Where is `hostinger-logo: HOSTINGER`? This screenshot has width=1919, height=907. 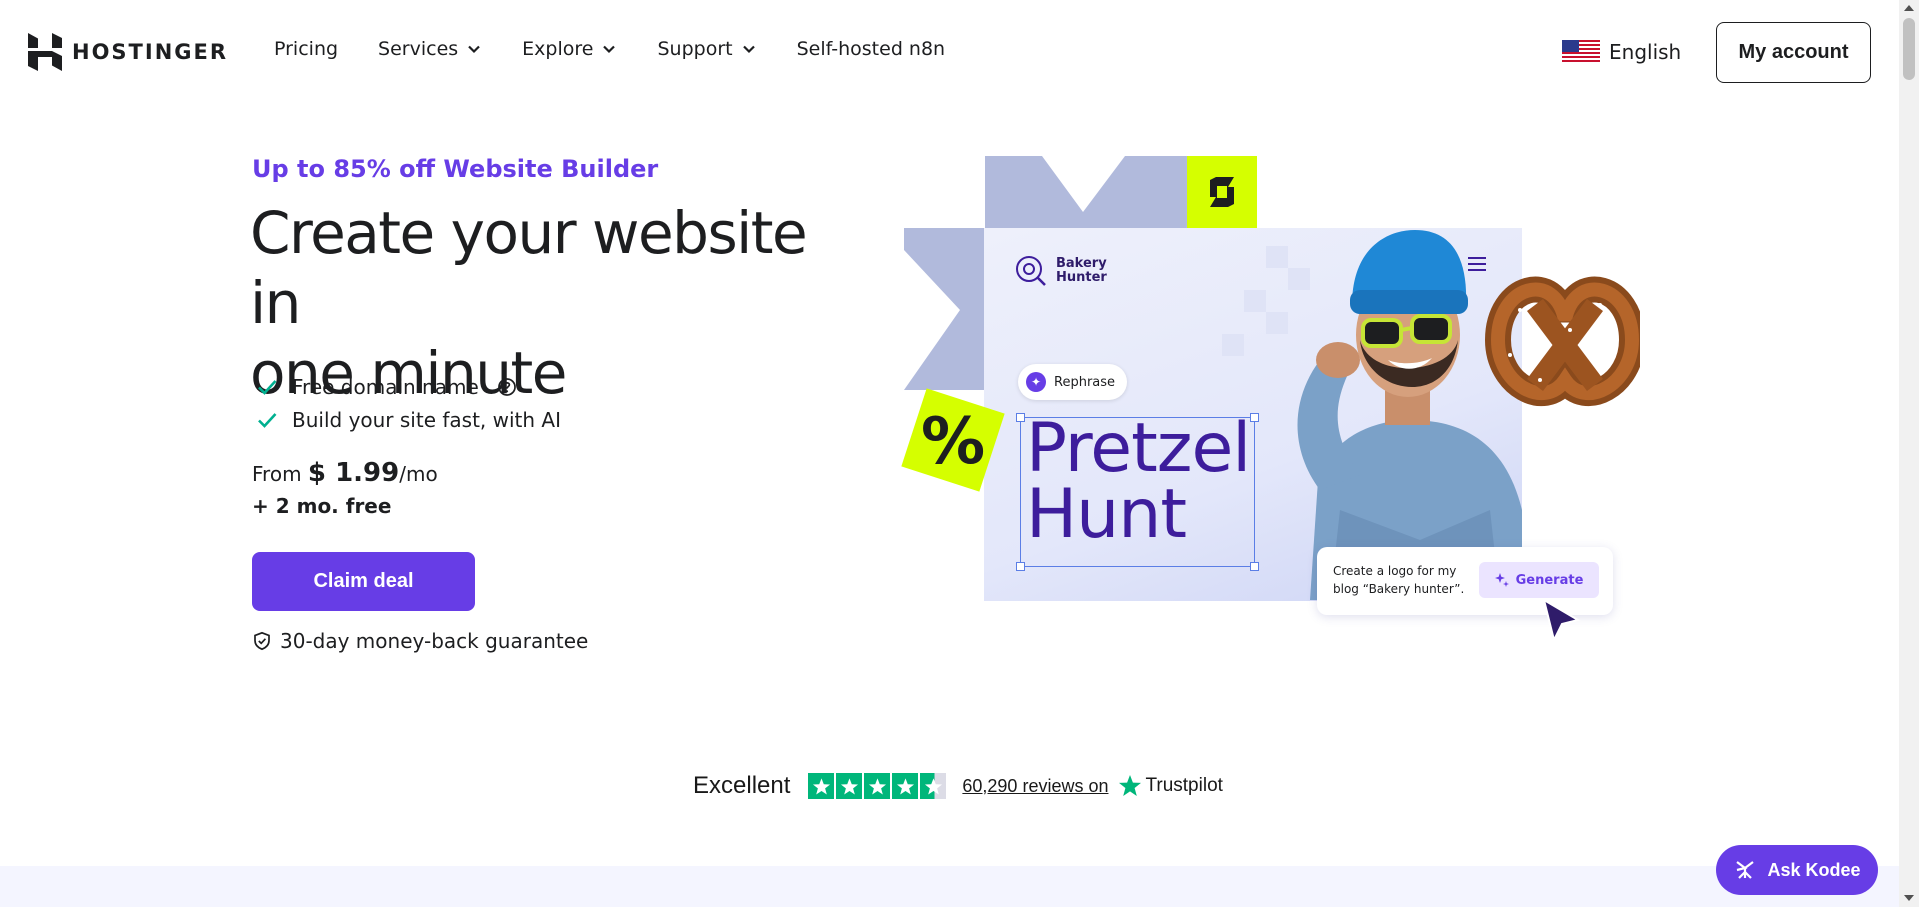
hostinger-logo: HOSTINGER is located at coordinates (128, 52).